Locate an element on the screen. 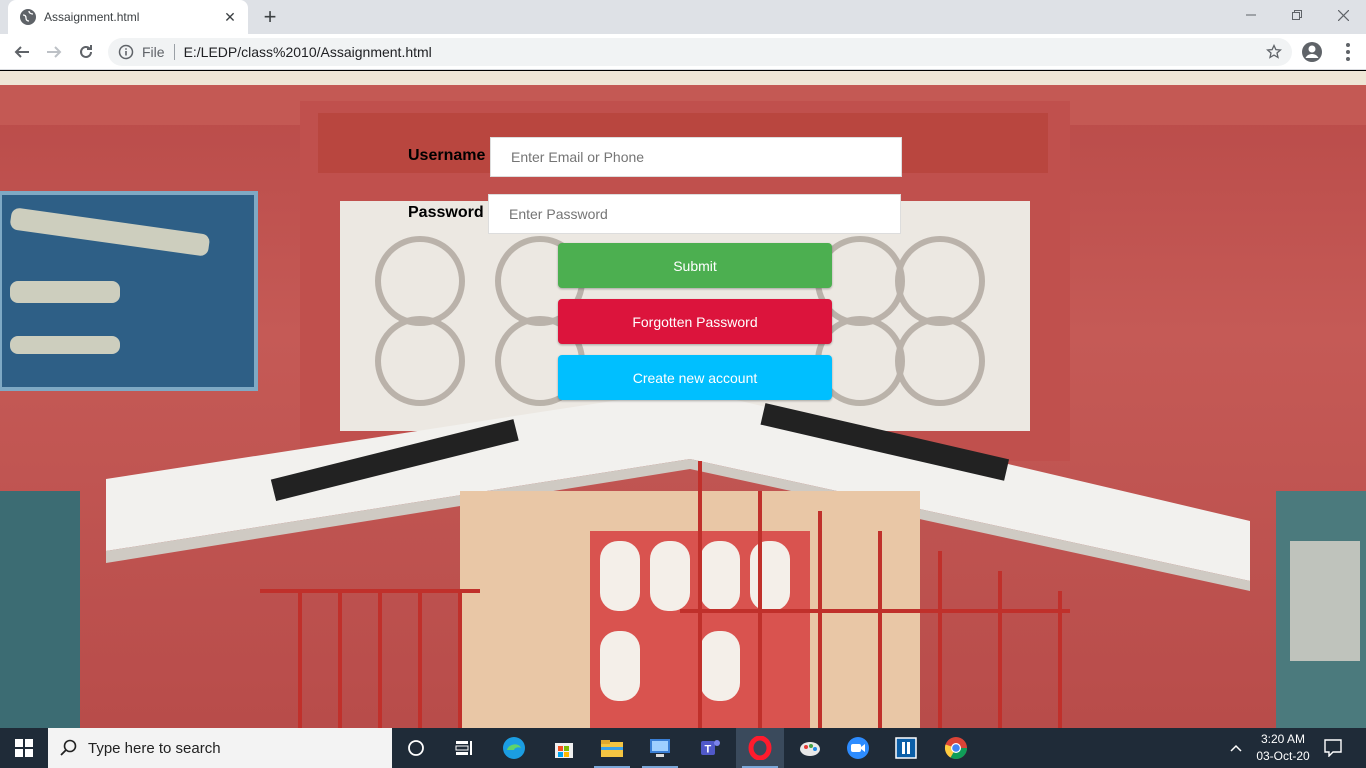  opera-icon is located at coordinates (760, 748).